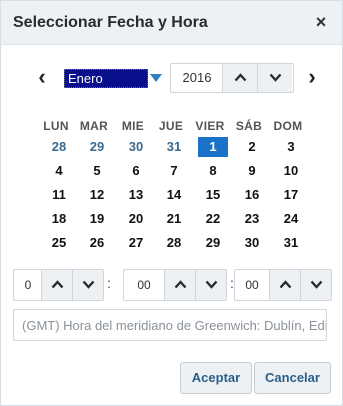 Image resolution: width=343 pixels, height=406 pixels. I want to click on calendar-day: 6, so click(136, 171).